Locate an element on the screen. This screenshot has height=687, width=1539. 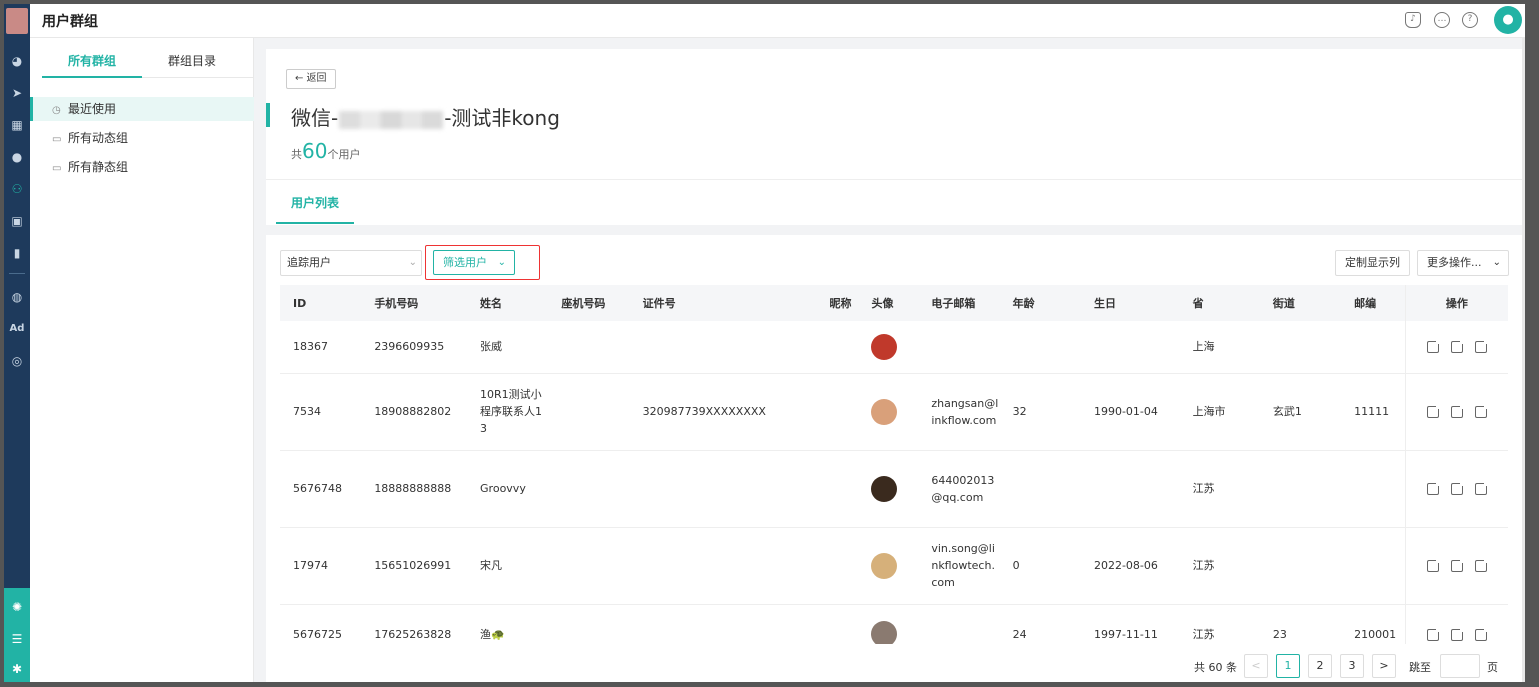
col-header: 年龄 is located at coordinates (1040, 303).